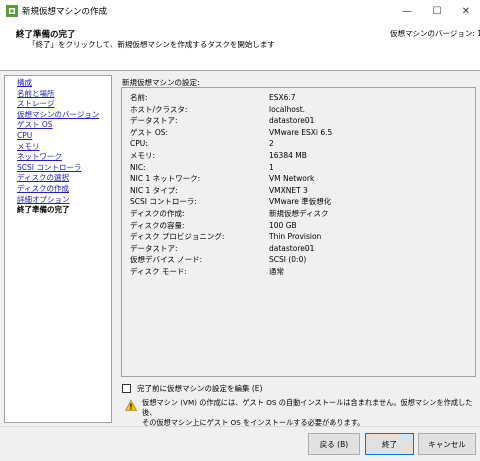  I want to click on setting-key: NIC 1 タイプ:, so click(154, 190).